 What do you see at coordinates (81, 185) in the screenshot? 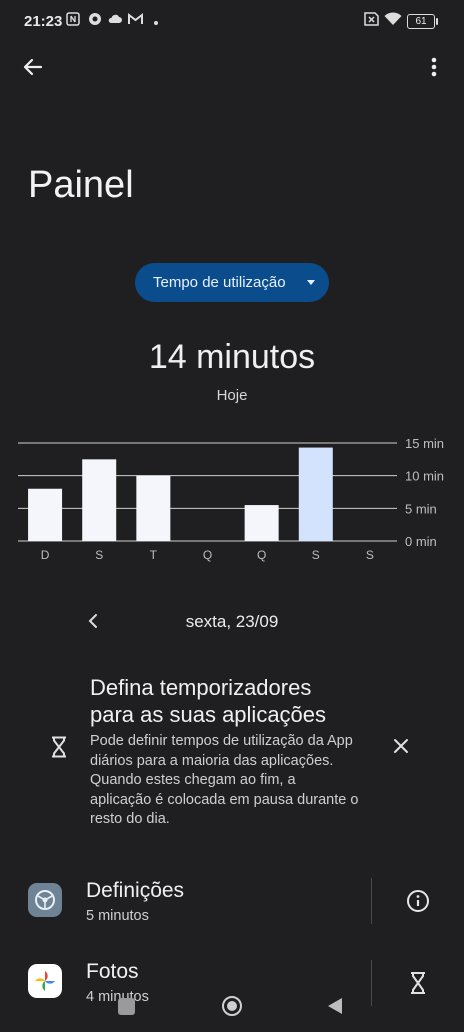
I see `page-title: Painel` at bounding box center [81, 185].